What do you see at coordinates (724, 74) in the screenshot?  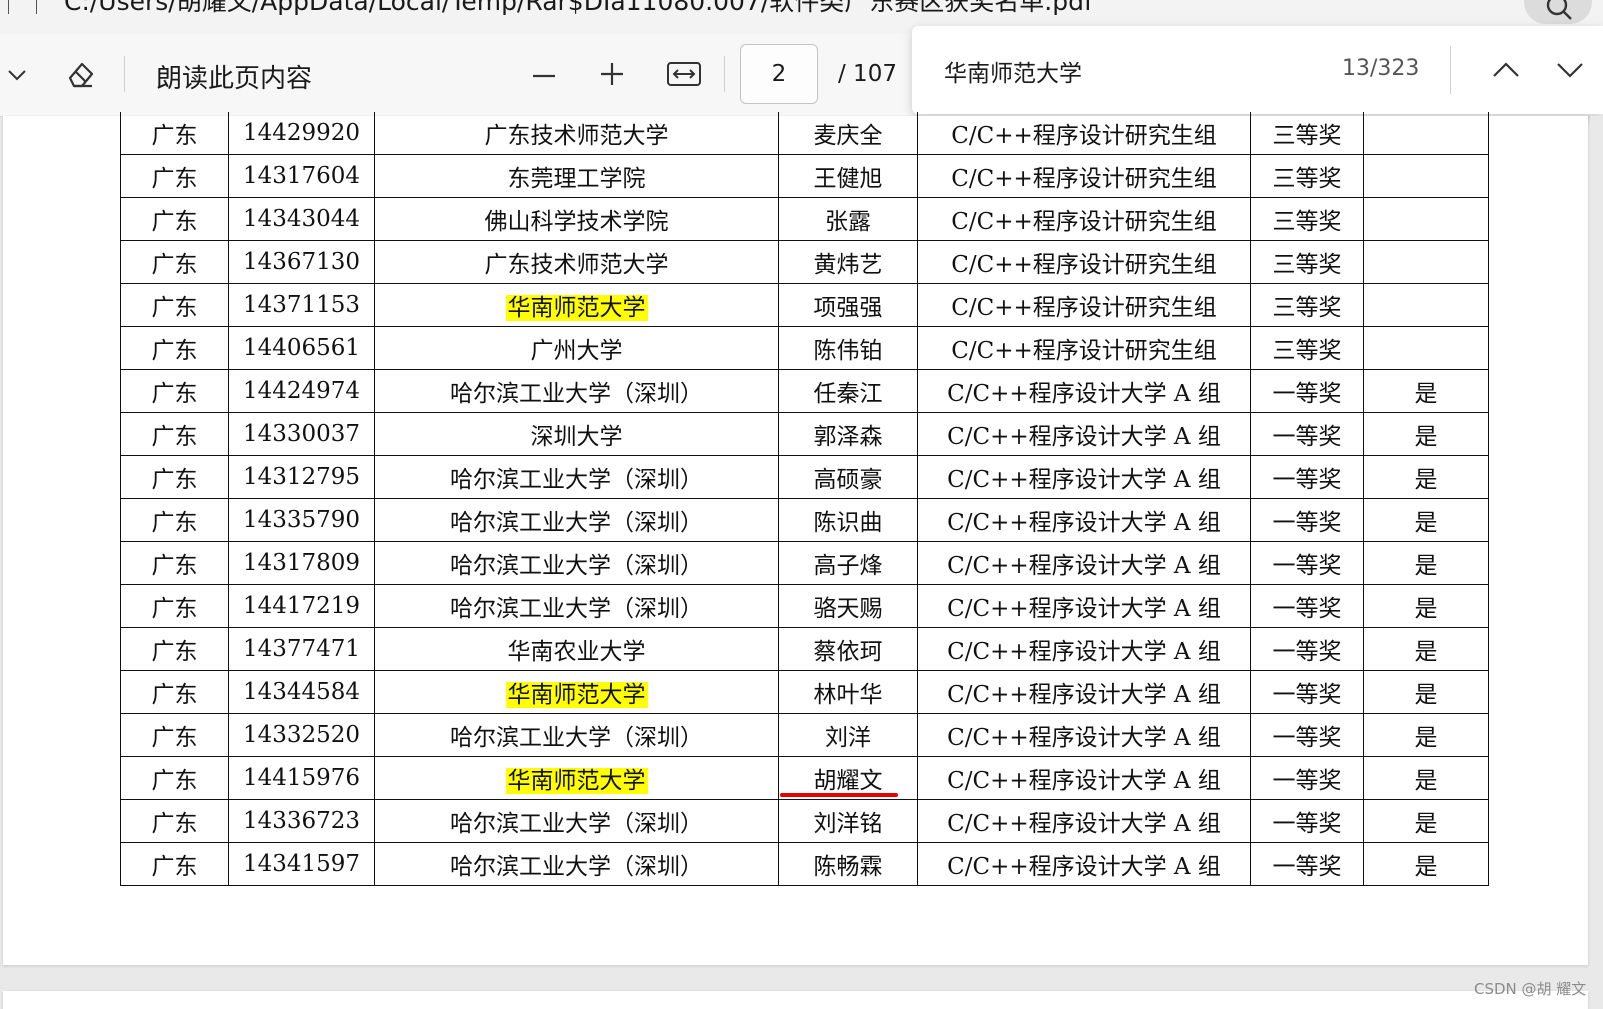 I see `toolbar-divider` at bounding box center [724, 74].